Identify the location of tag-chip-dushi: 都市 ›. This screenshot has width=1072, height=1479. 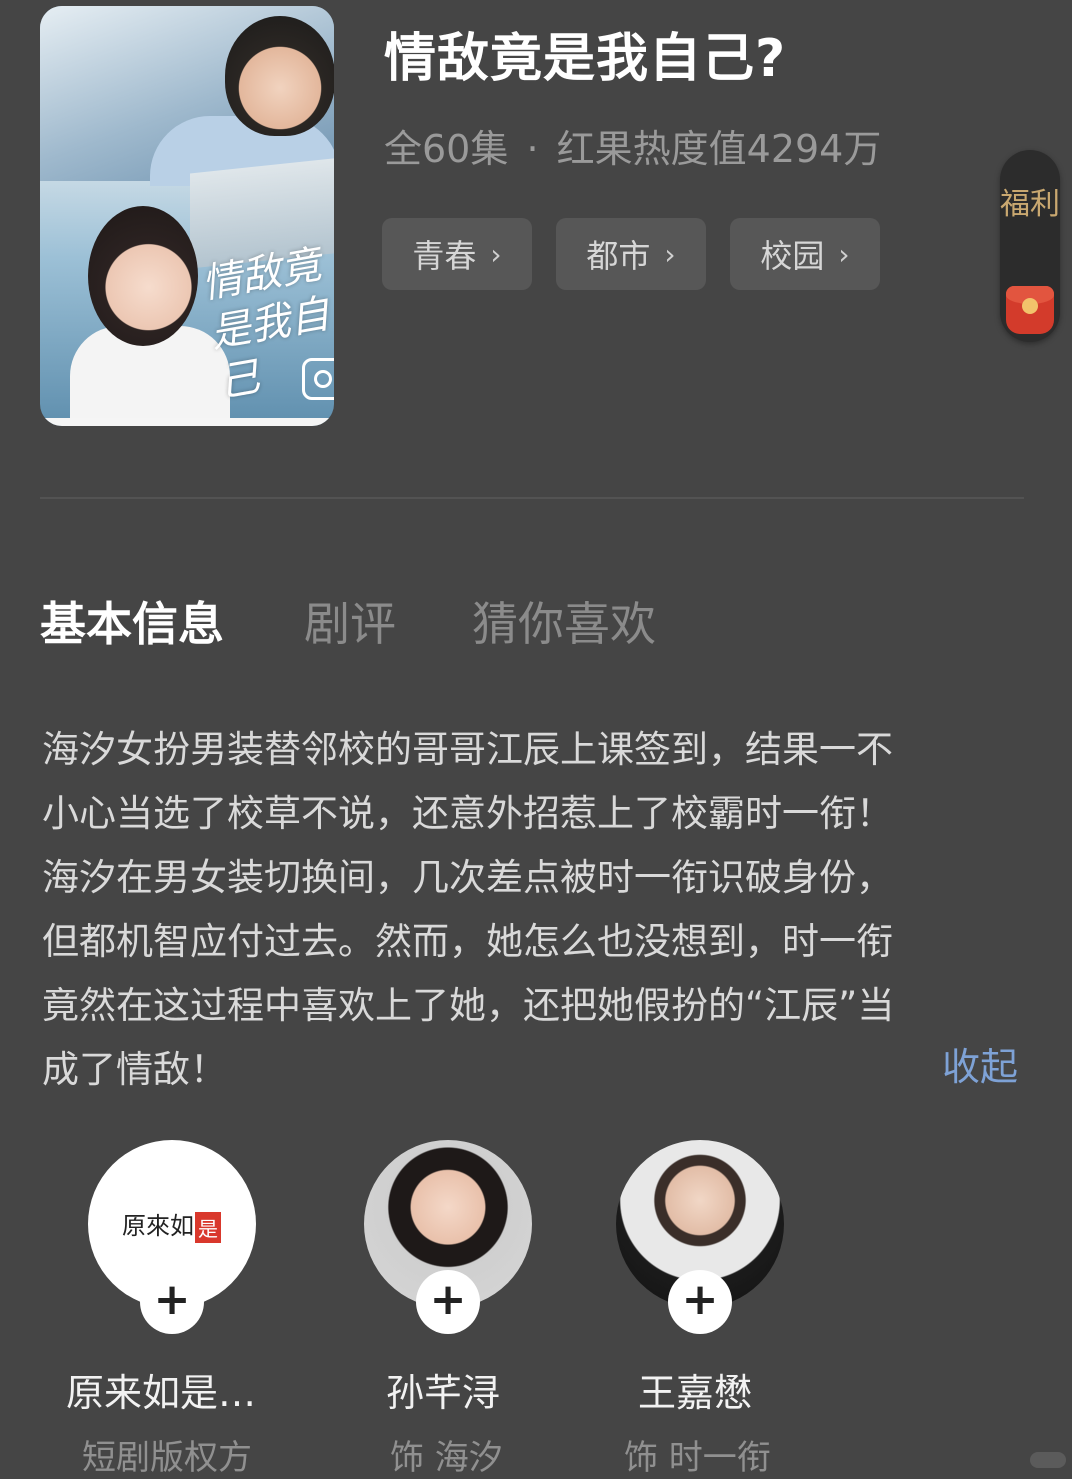
(631, 254).